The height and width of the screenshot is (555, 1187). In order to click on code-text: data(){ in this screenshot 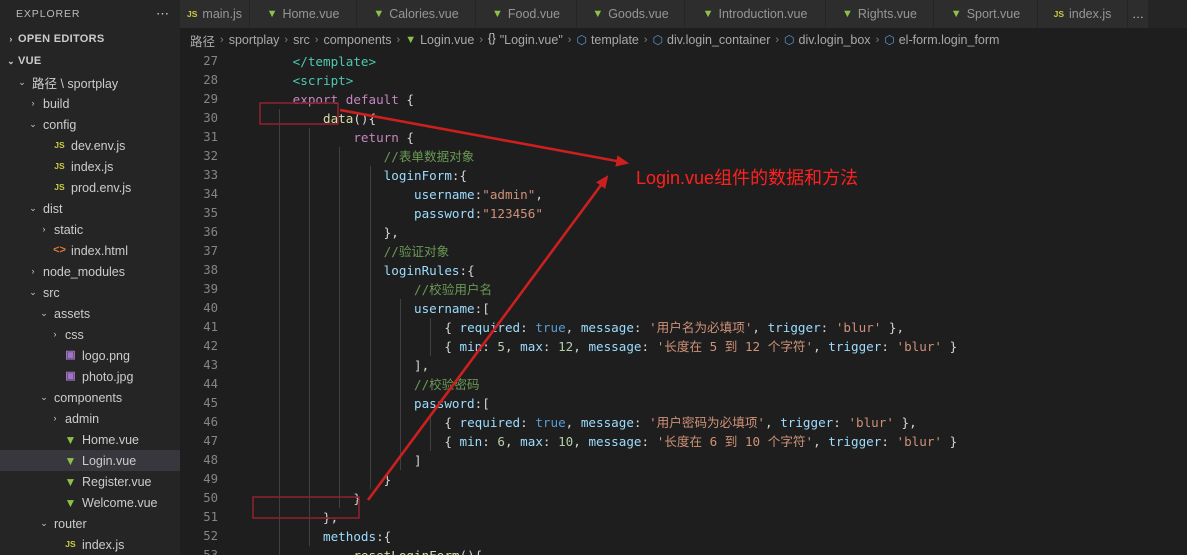, I will do `click(304, 118)`.